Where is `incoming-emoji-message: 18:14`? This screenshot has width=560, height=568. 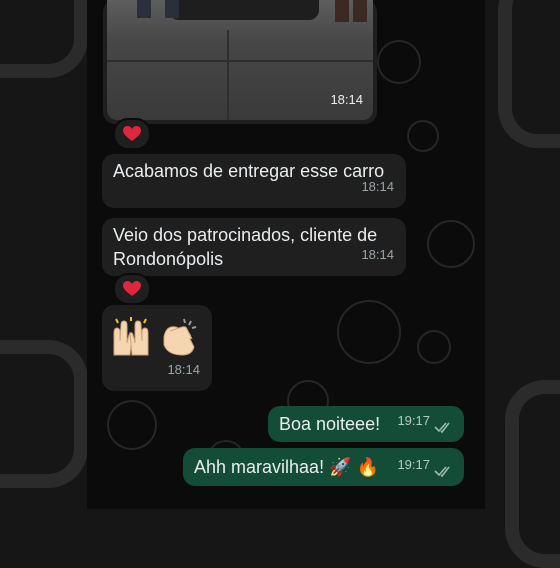 incoming-emoji-message: 18:14 is located at coordinates (157, 348).